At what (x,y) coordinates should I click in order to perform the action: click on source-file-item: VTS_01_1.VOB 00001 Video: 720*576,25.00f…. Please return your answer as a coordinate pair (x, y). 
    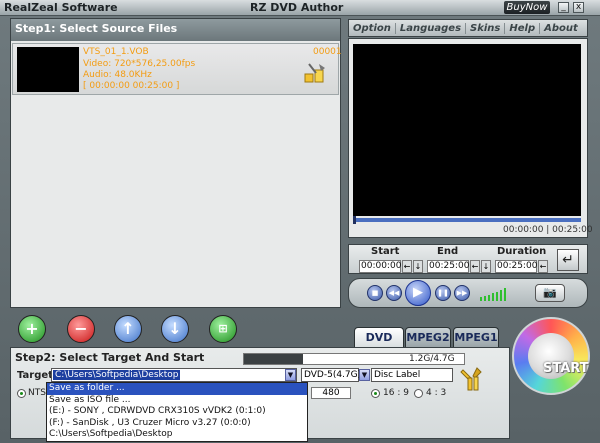
    Looking at the image, I should click on (177, 69).